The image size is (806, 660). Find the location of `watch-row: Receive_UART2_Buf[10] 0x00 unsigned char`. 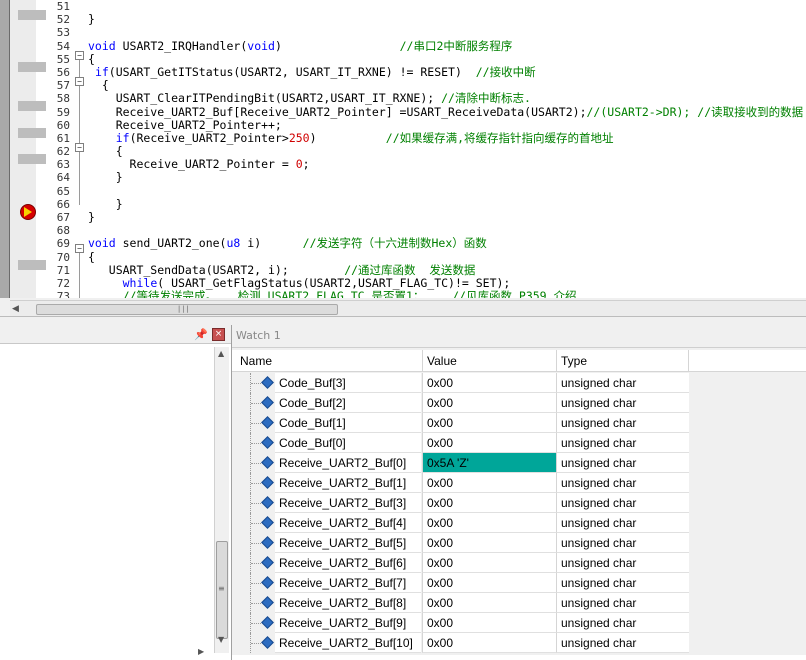

watch-row: Receive_UART2_Buf[10] 0x00 unsigned char is located at coordinates (519, 643).